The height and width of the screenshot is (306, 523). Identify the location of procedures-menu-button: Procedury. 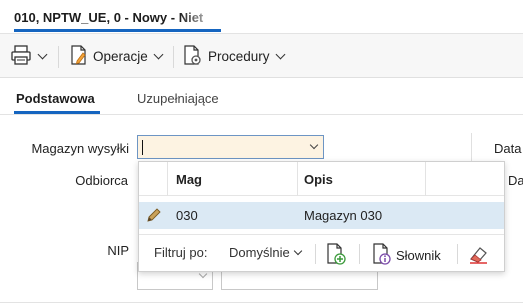
(233, 56).